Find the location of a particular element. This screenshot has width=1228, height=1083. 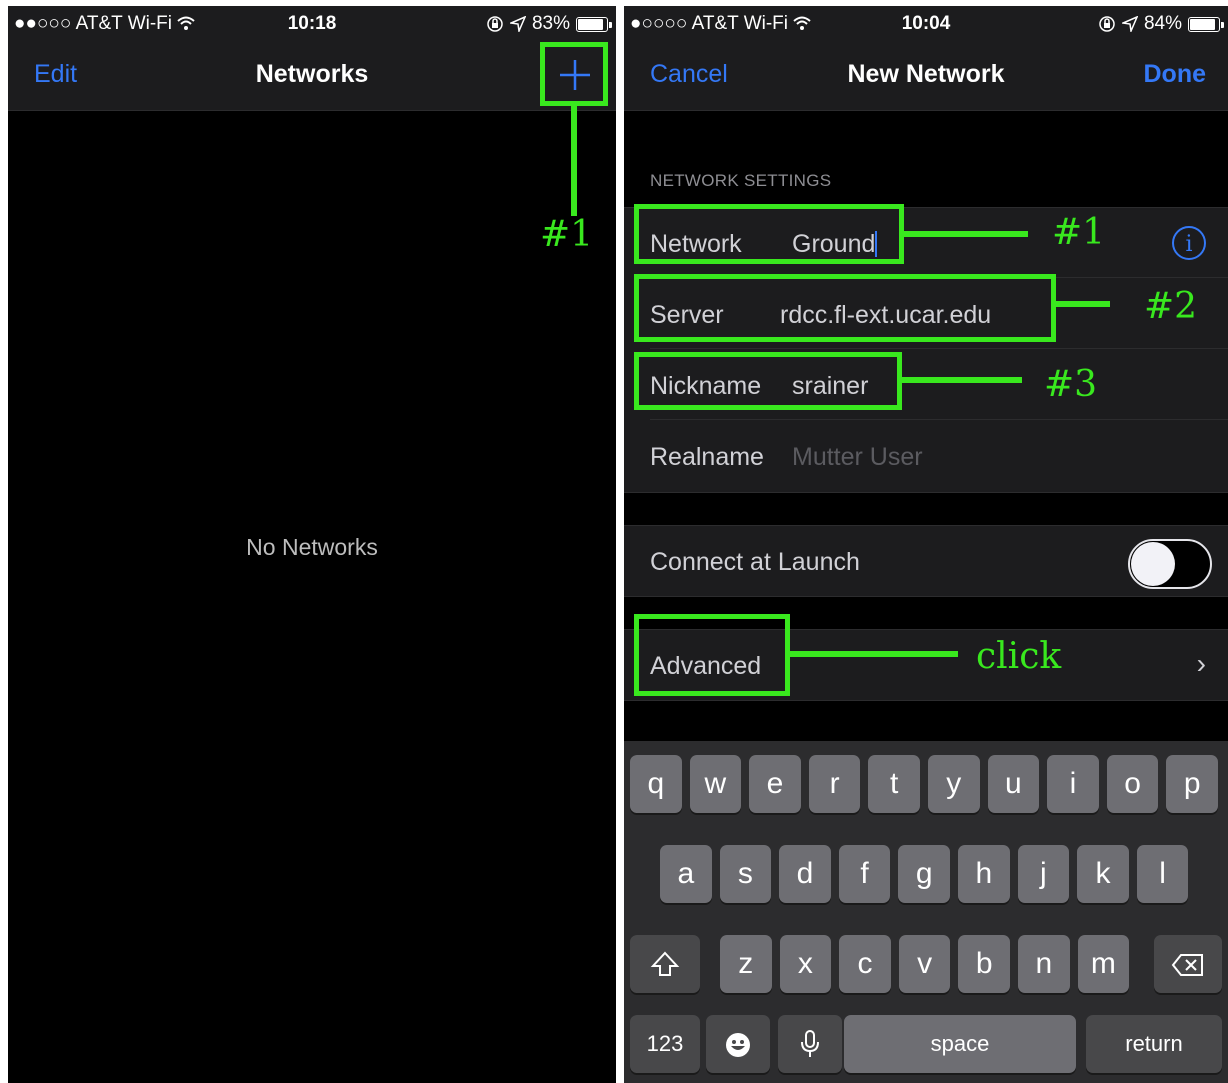

backspace-key is located at coordinates (1188, 964).